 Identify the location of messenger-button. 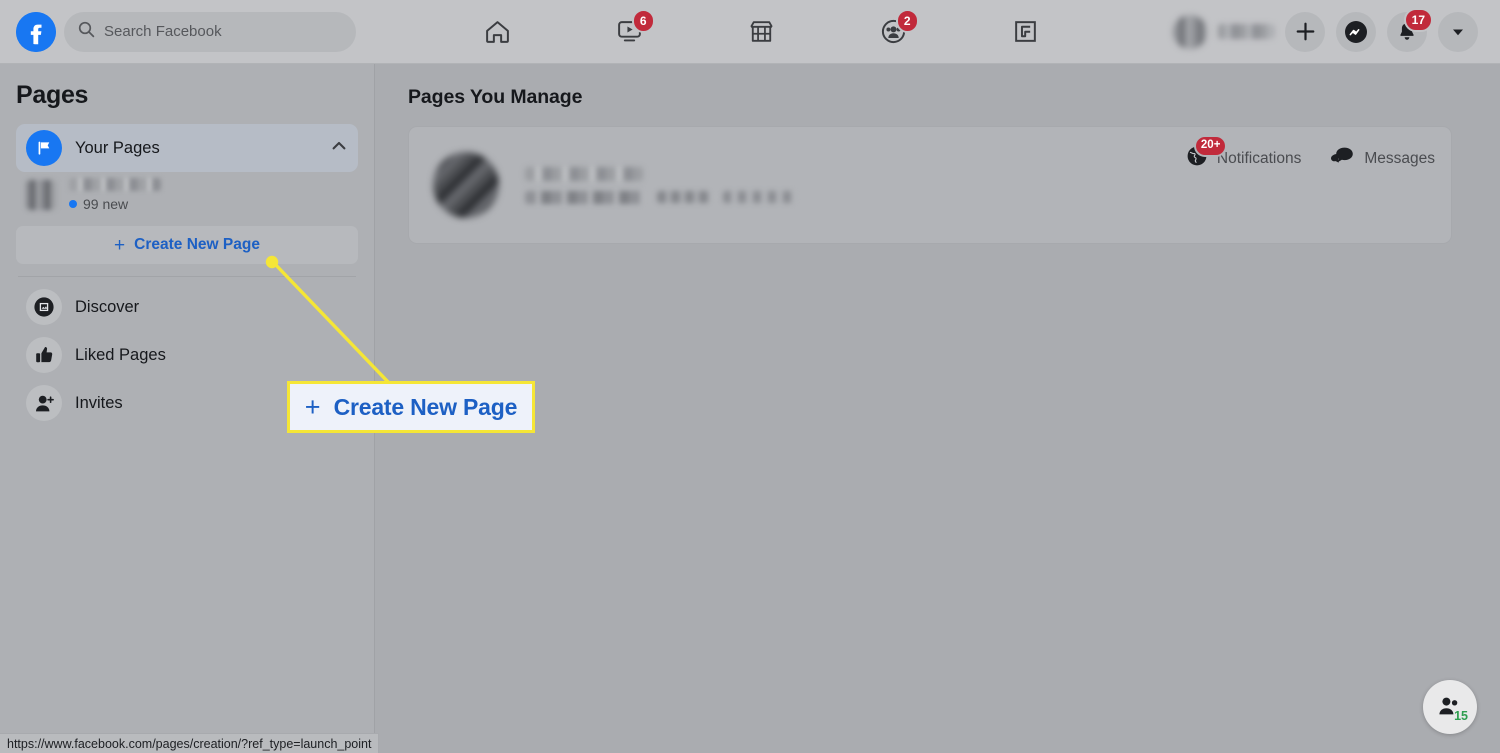
(1356, 31).